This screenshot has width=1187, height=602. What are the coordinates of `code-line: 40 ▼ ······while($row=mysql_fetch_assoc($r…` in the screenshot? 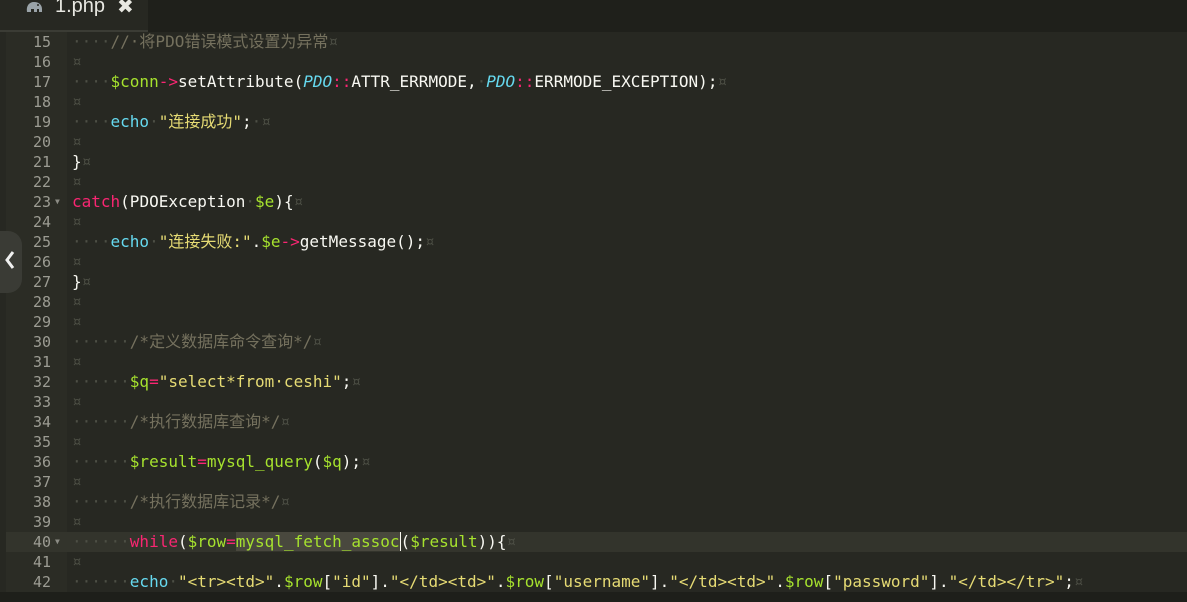 It's located at (593, 542).